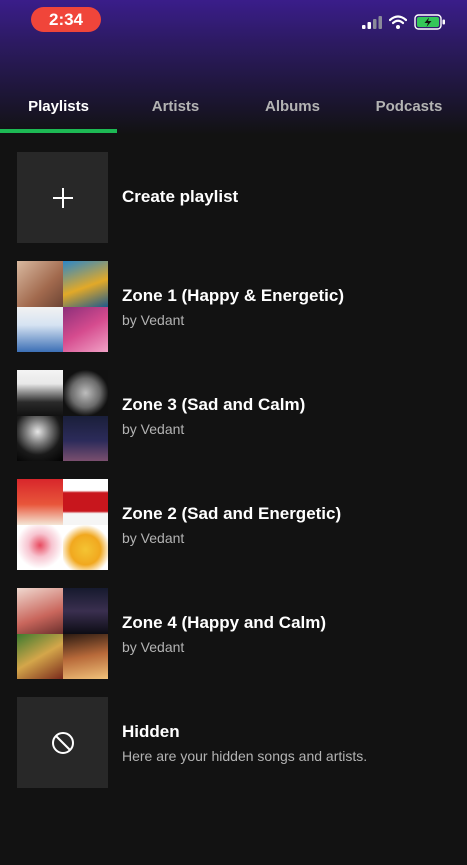 The height and width of the screenshot is (865, 467). What do you see at coordinates (245, 756) in the screenshot?
I see `hidden-subtitle: Here are your hidden songs and artists.` at bounding box center [245, 756].